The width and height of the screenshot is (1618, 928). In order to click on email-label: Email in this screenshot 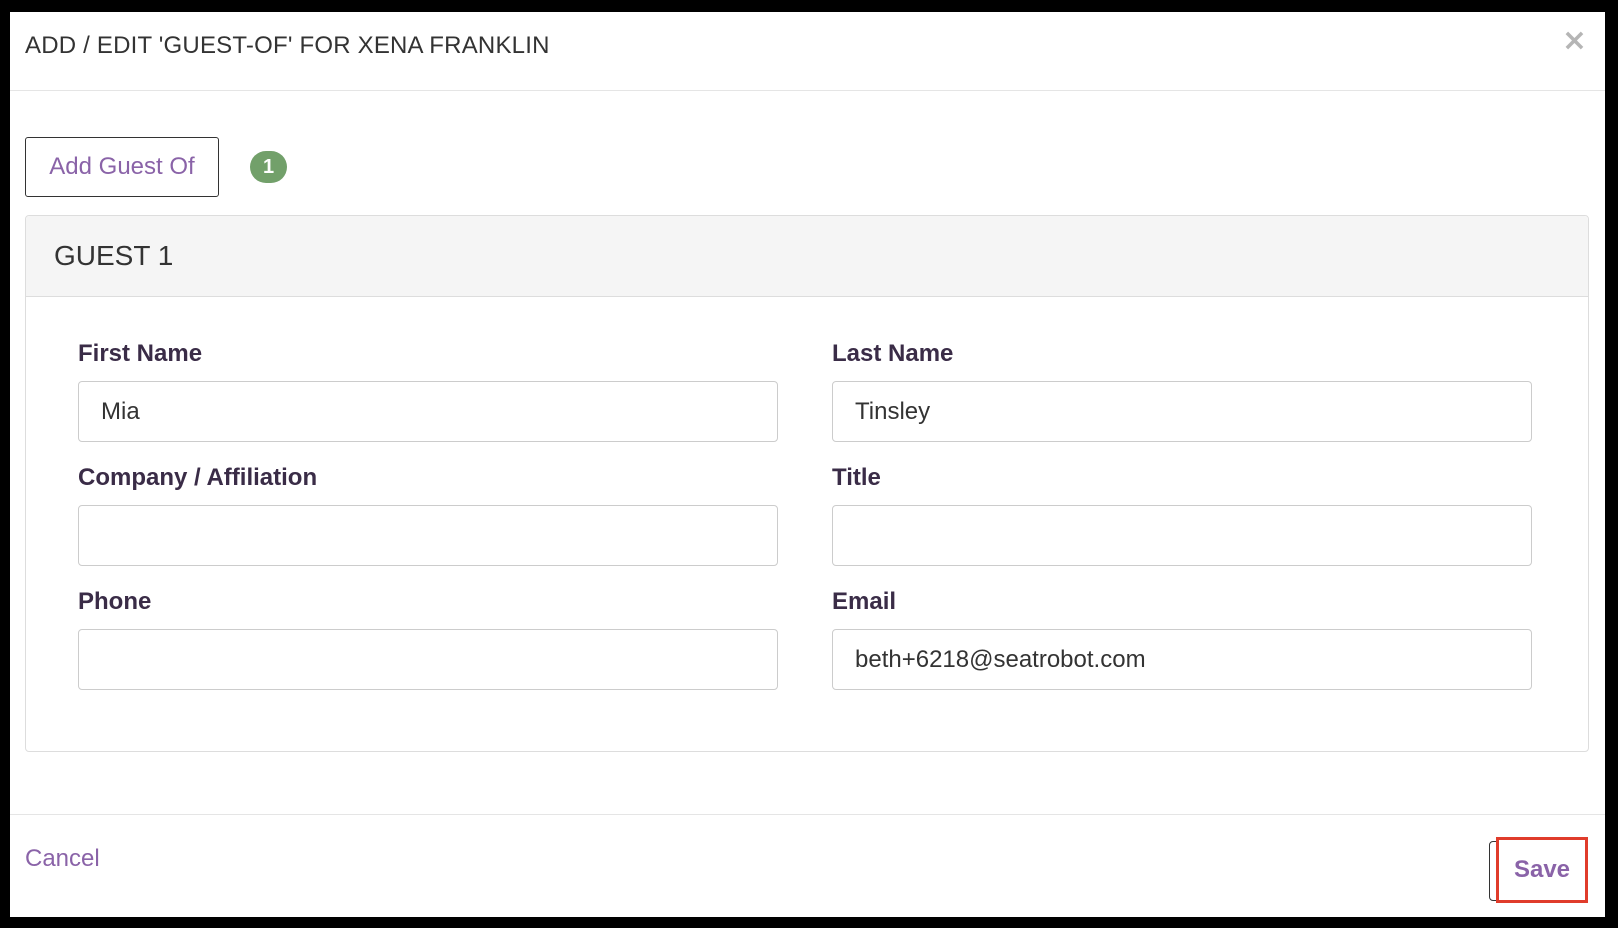, I will do `click(864, 601)`.